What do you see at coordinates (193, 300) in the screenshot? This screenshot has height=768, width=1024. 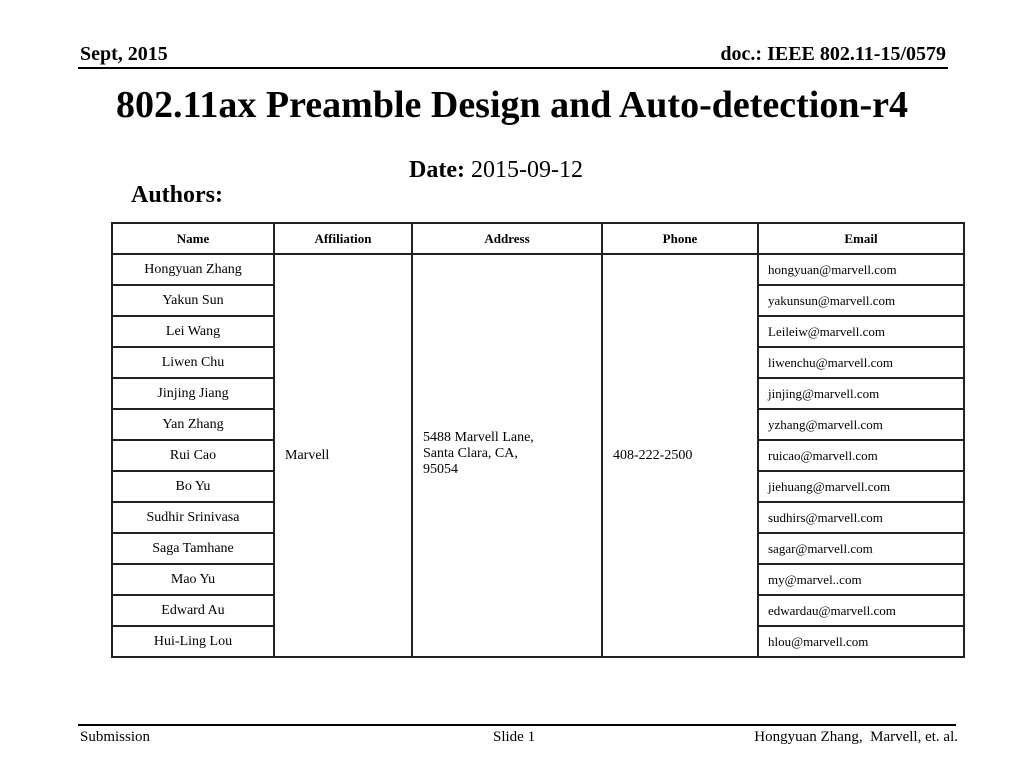 I see `author-name: Yakun Sun` at bounding box center [193, 300].